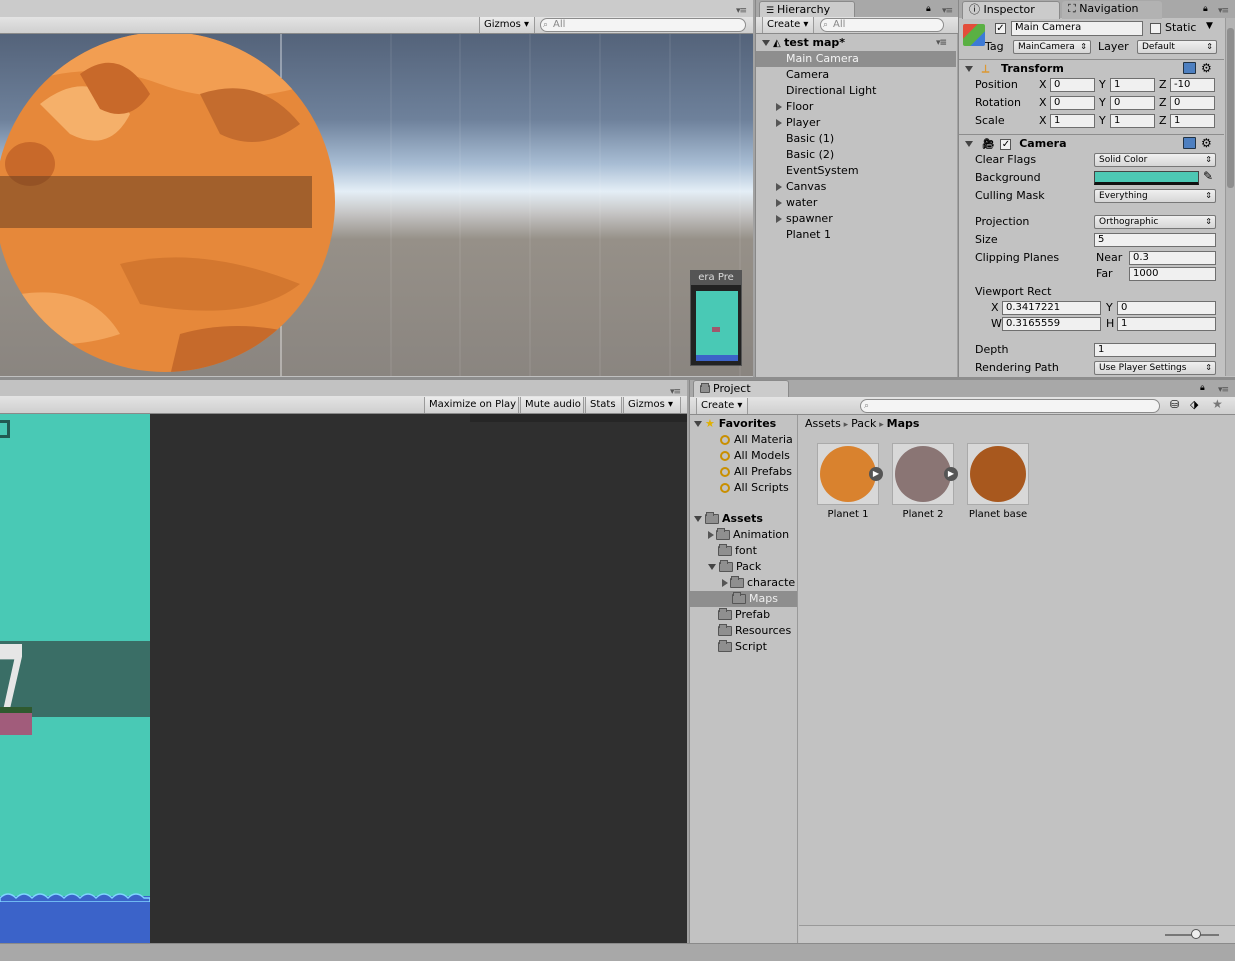  I want to click on inspector-scrollbar, so click(1230, 197).